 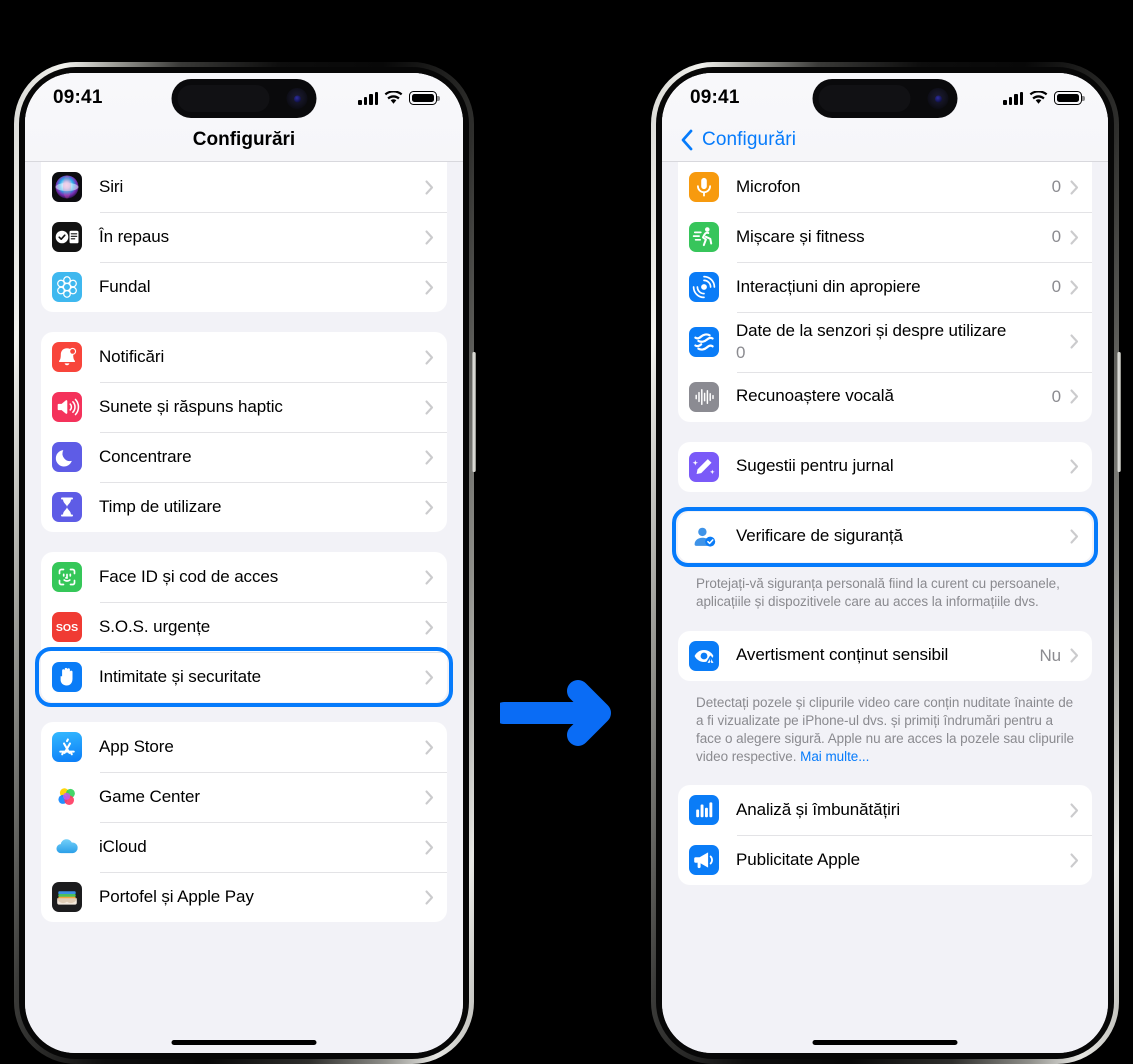 I want to click on settings-row: Microfon 0, so click(x=885, y=187).